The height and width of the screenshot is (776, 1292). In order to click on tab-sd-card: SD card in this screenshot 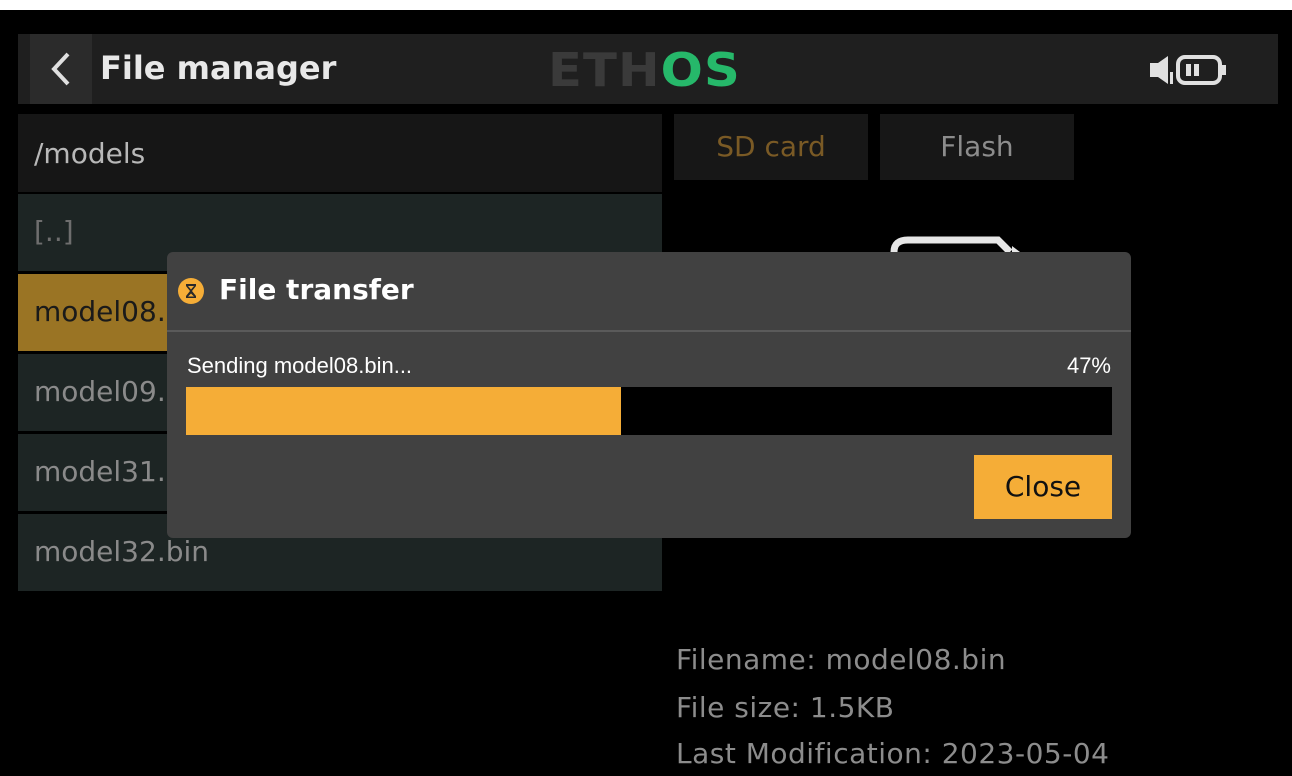, I will do `click(771, 147)`.